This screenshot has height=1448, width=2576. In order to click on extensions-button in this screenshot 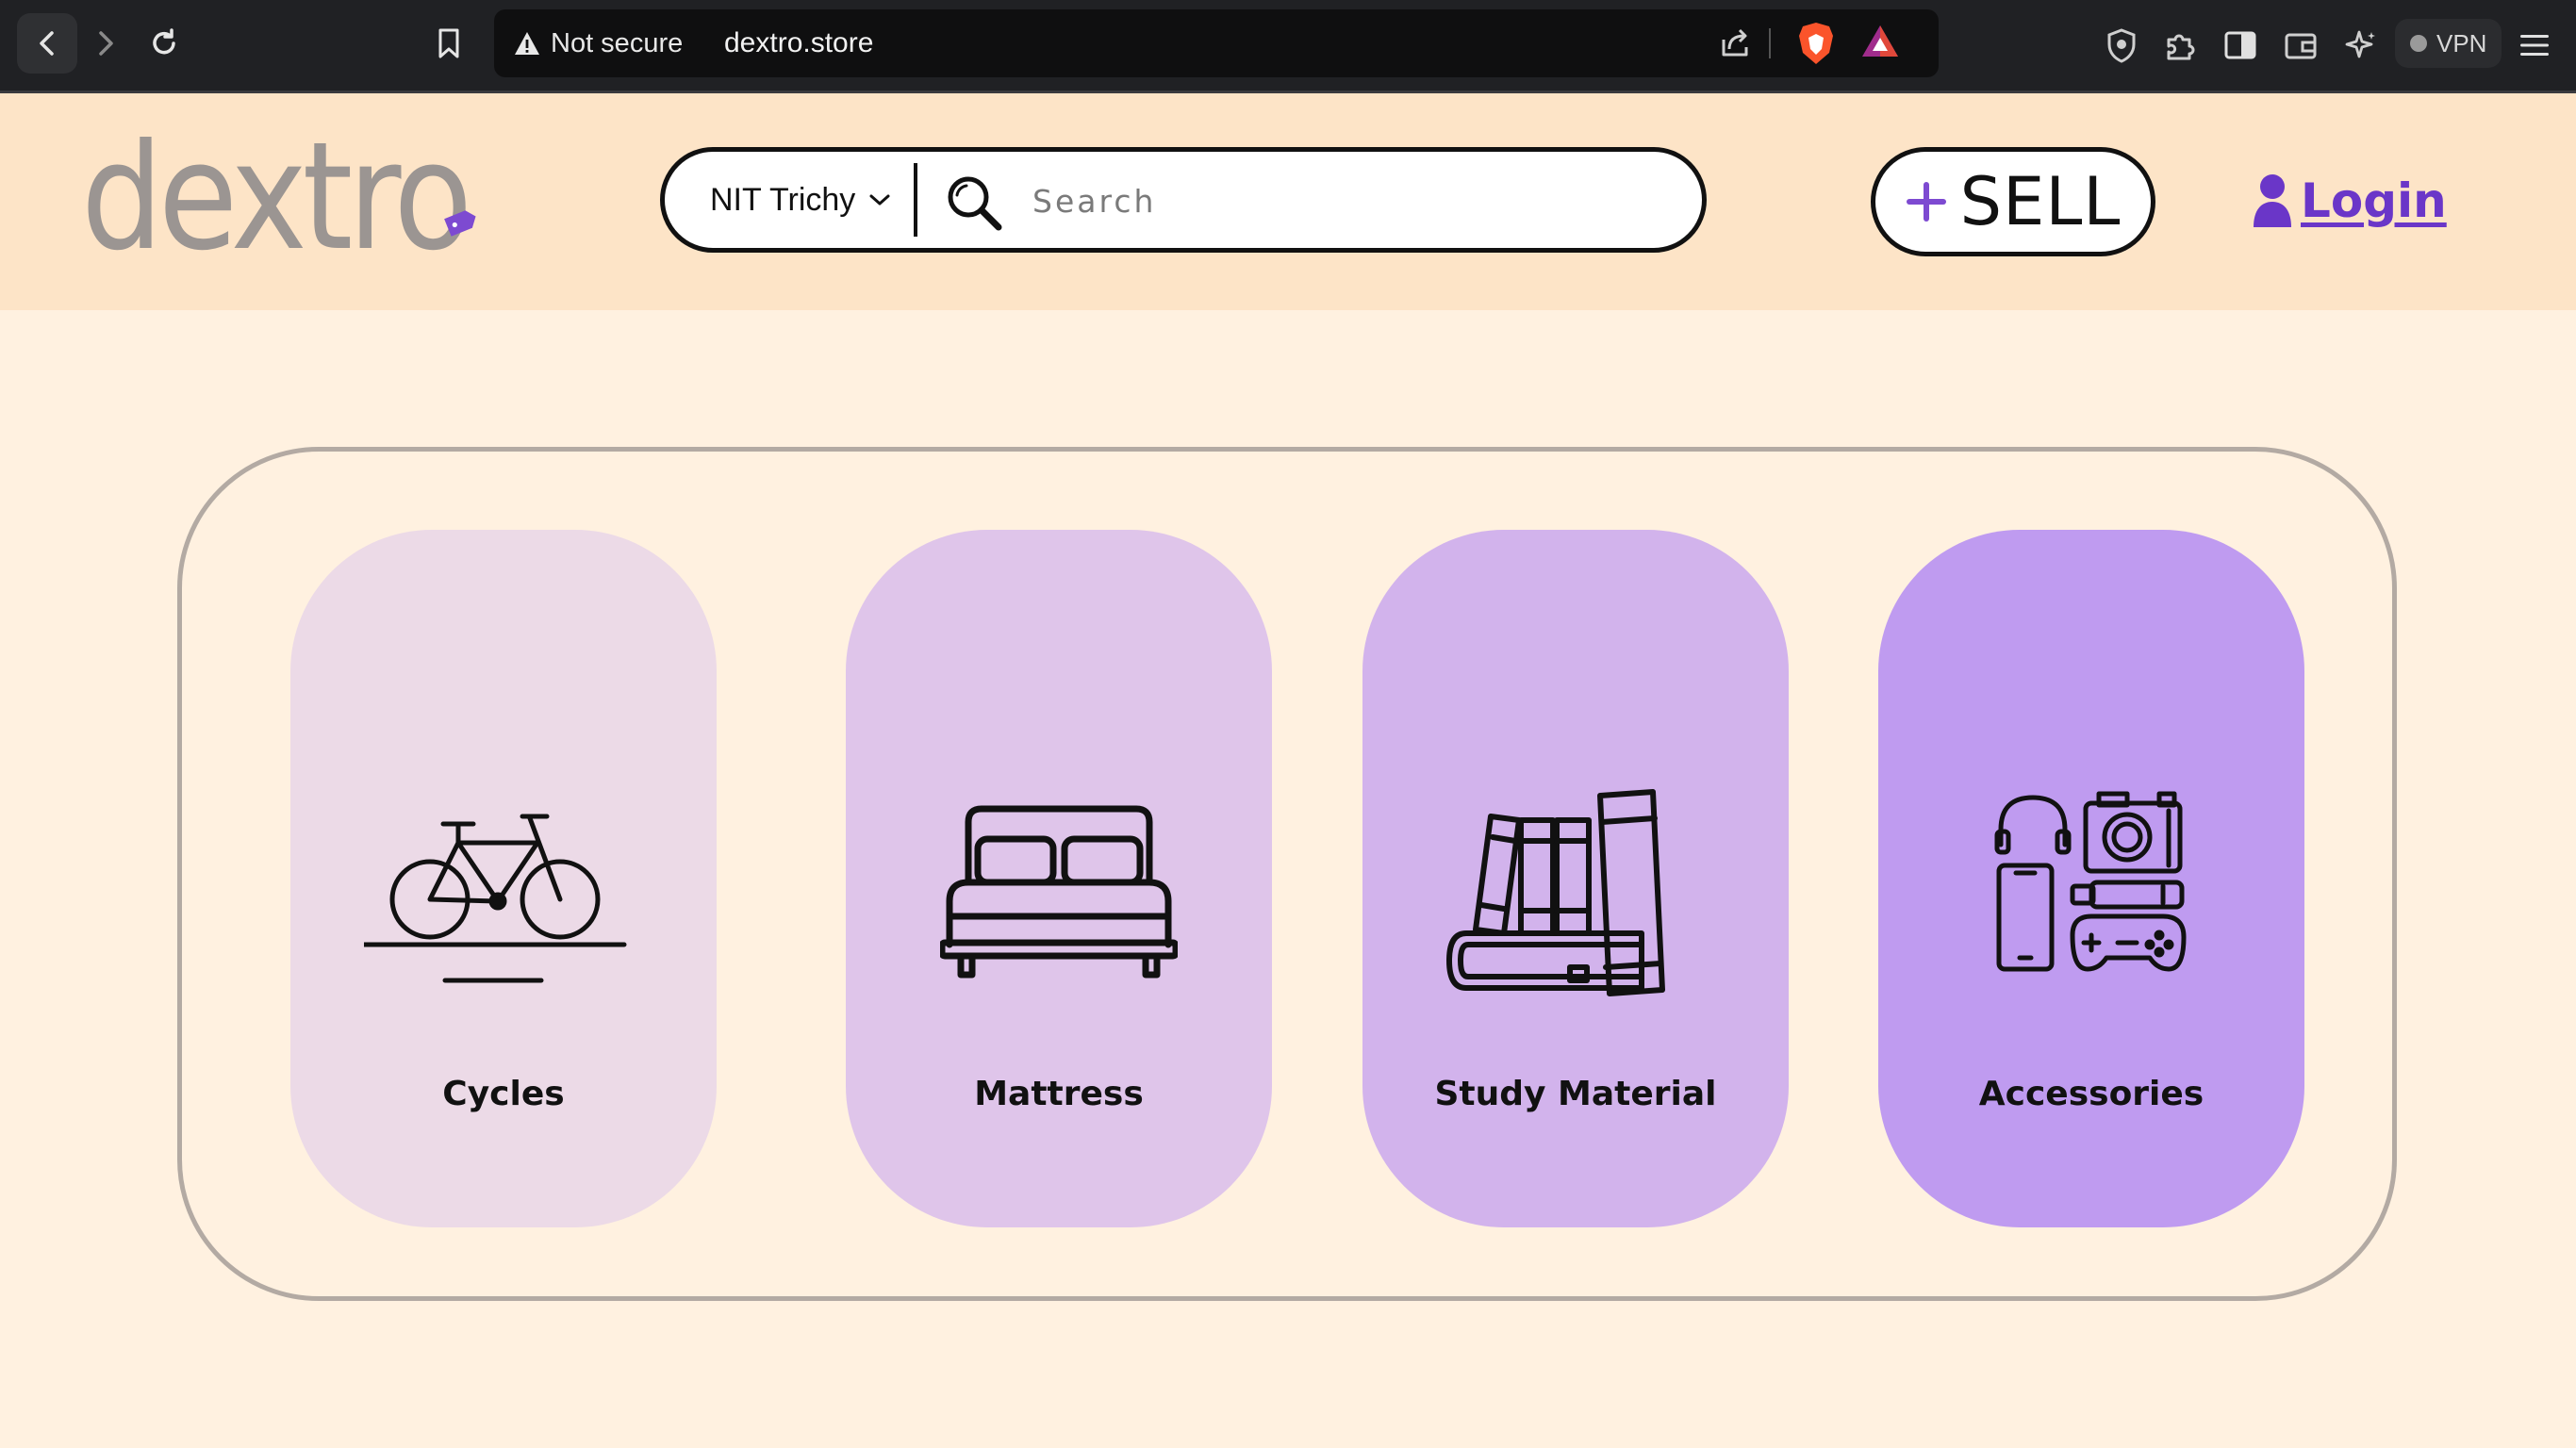, I will do `click(2180, 45)`.